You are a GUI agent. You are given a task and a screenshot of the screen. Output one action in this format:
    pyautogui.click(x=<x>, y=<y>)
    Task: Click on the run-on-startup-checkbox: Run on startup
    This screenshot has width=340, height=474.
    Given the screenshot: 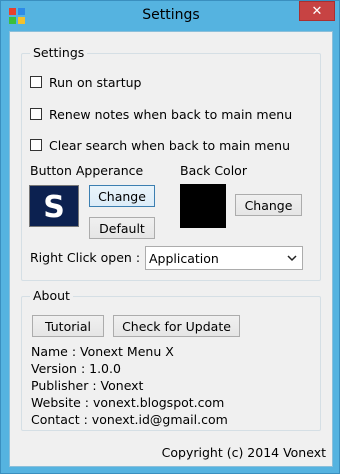 What is the action you would take?
    pyautogui.click(x=85, y=82)
    